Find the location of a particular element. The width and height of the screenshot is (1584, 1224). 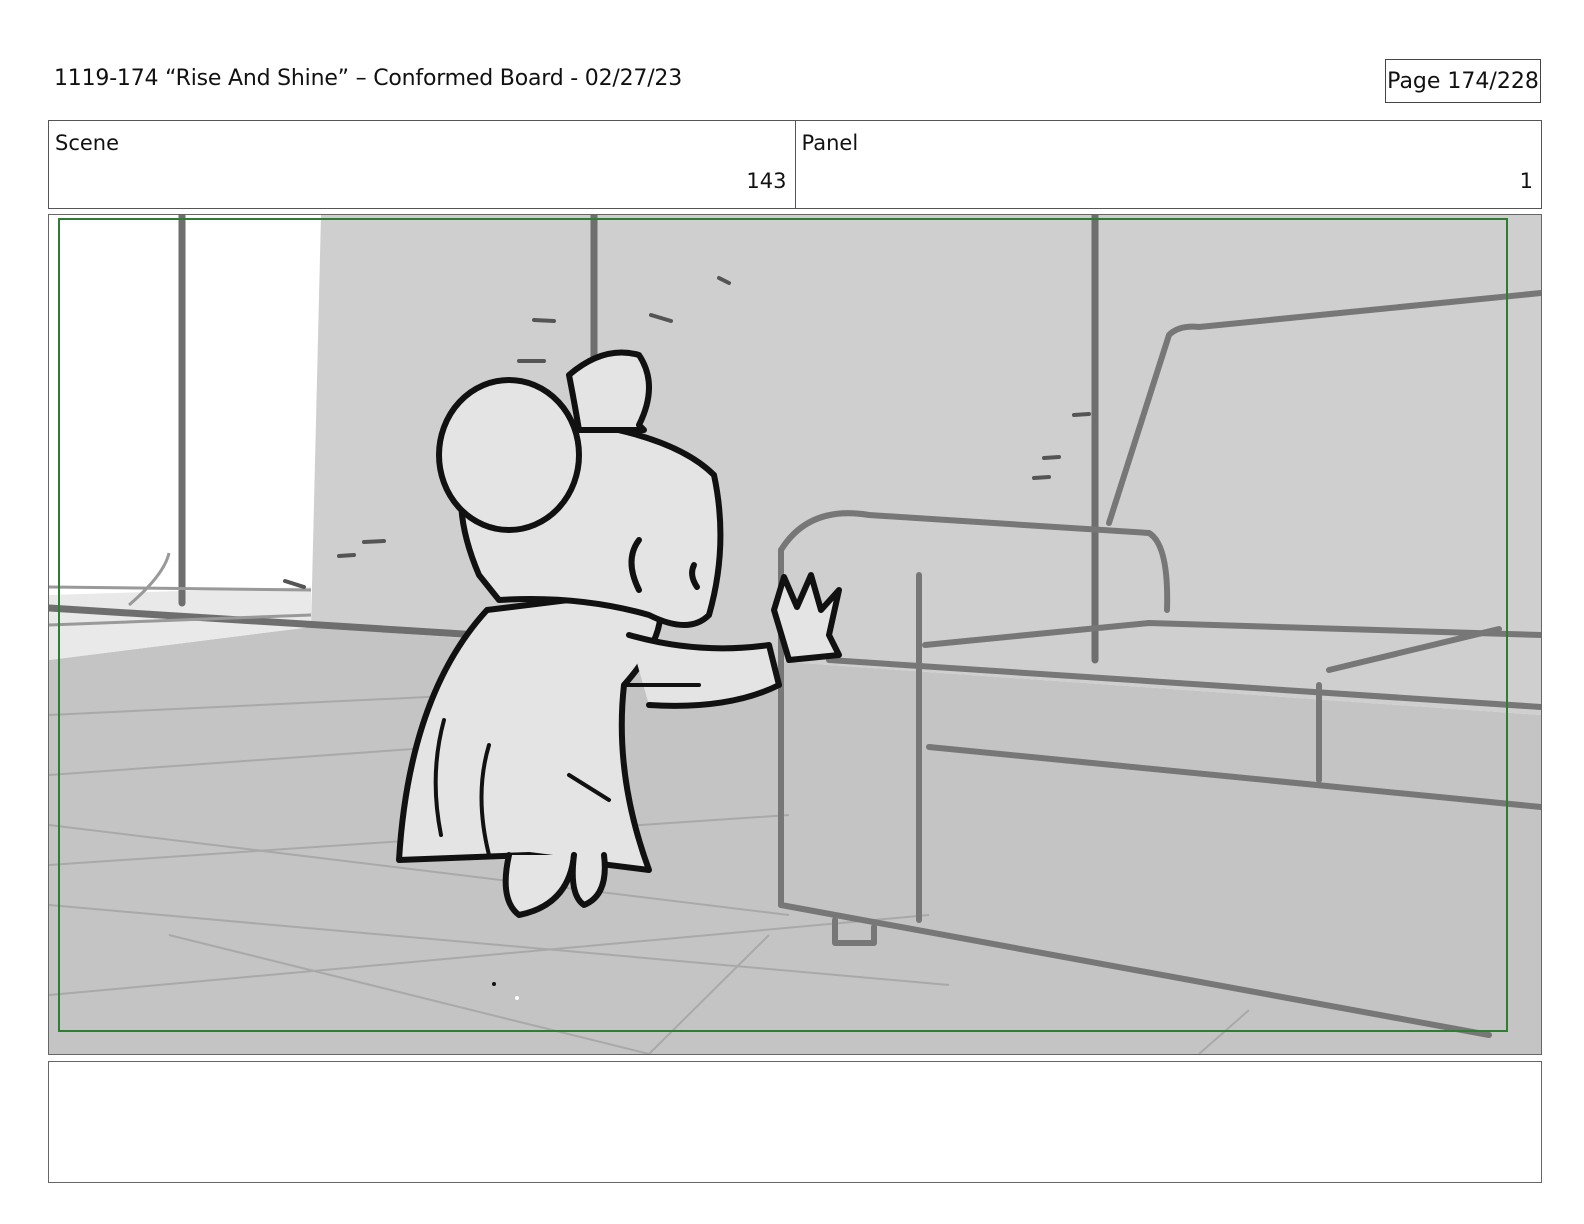

page-counter-label: Page 174/228 is located at coordinates (1463, 81).